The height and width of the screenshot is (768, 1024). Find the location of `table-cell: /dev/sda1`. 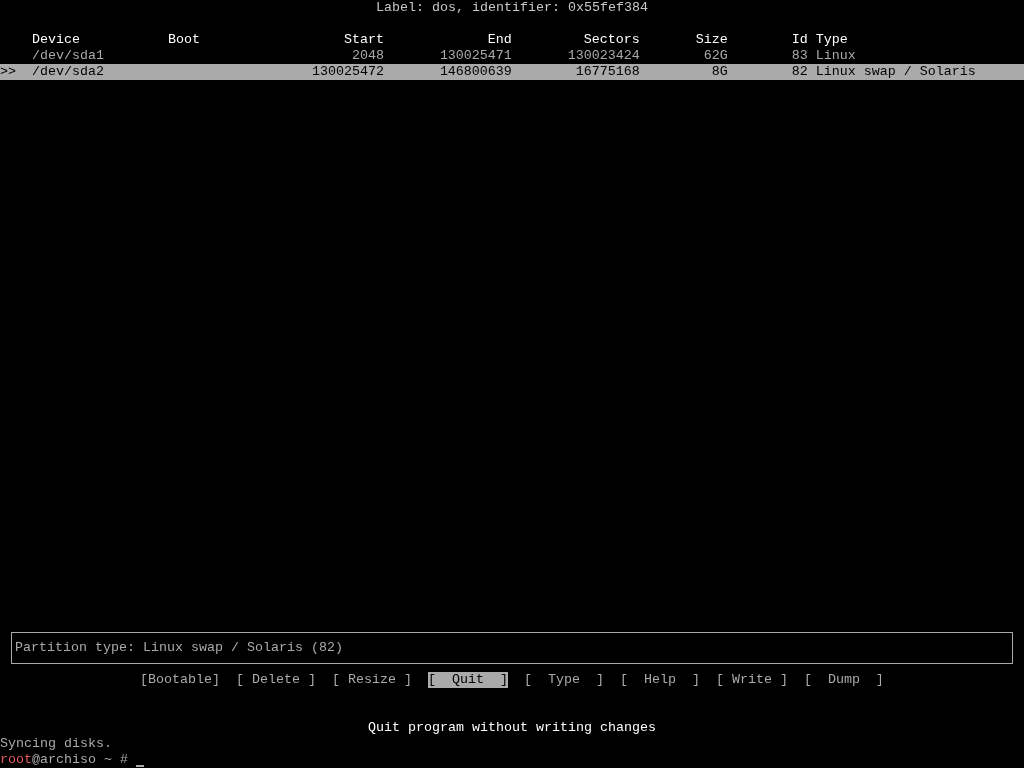

table-cell: /dev/sda1 is located at coordinates (68, 56).